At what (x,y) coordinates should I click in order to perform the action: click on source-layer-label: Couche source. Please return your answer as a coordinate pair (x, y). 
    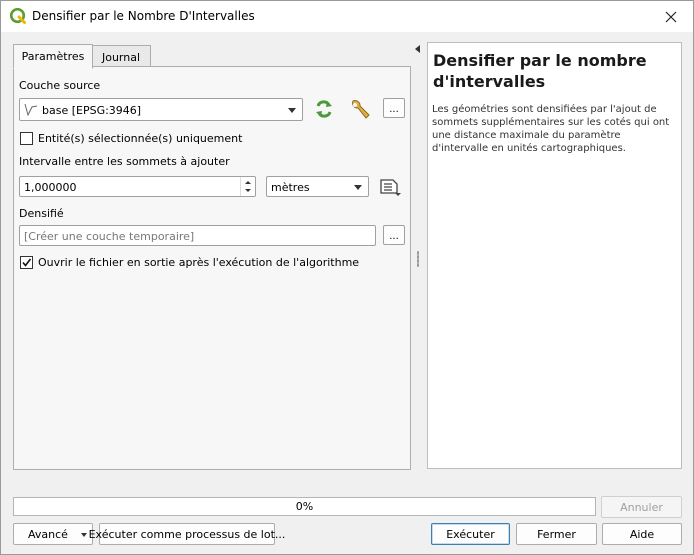
    Looking at the image, I should click on (60, 85).